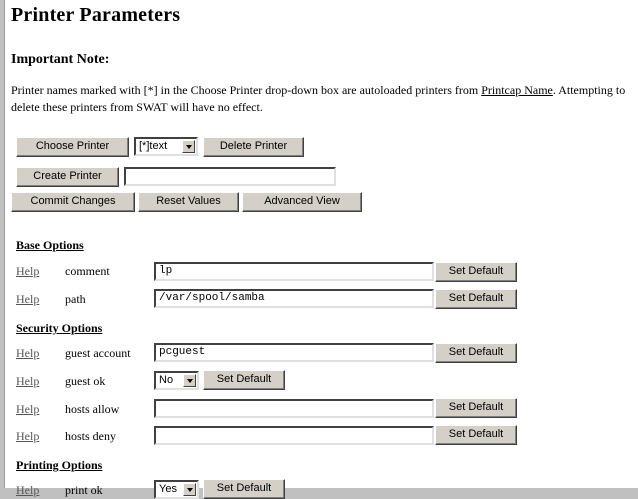  I want to click on set-default-button-guest-account: Set Default, so click(476, 353).